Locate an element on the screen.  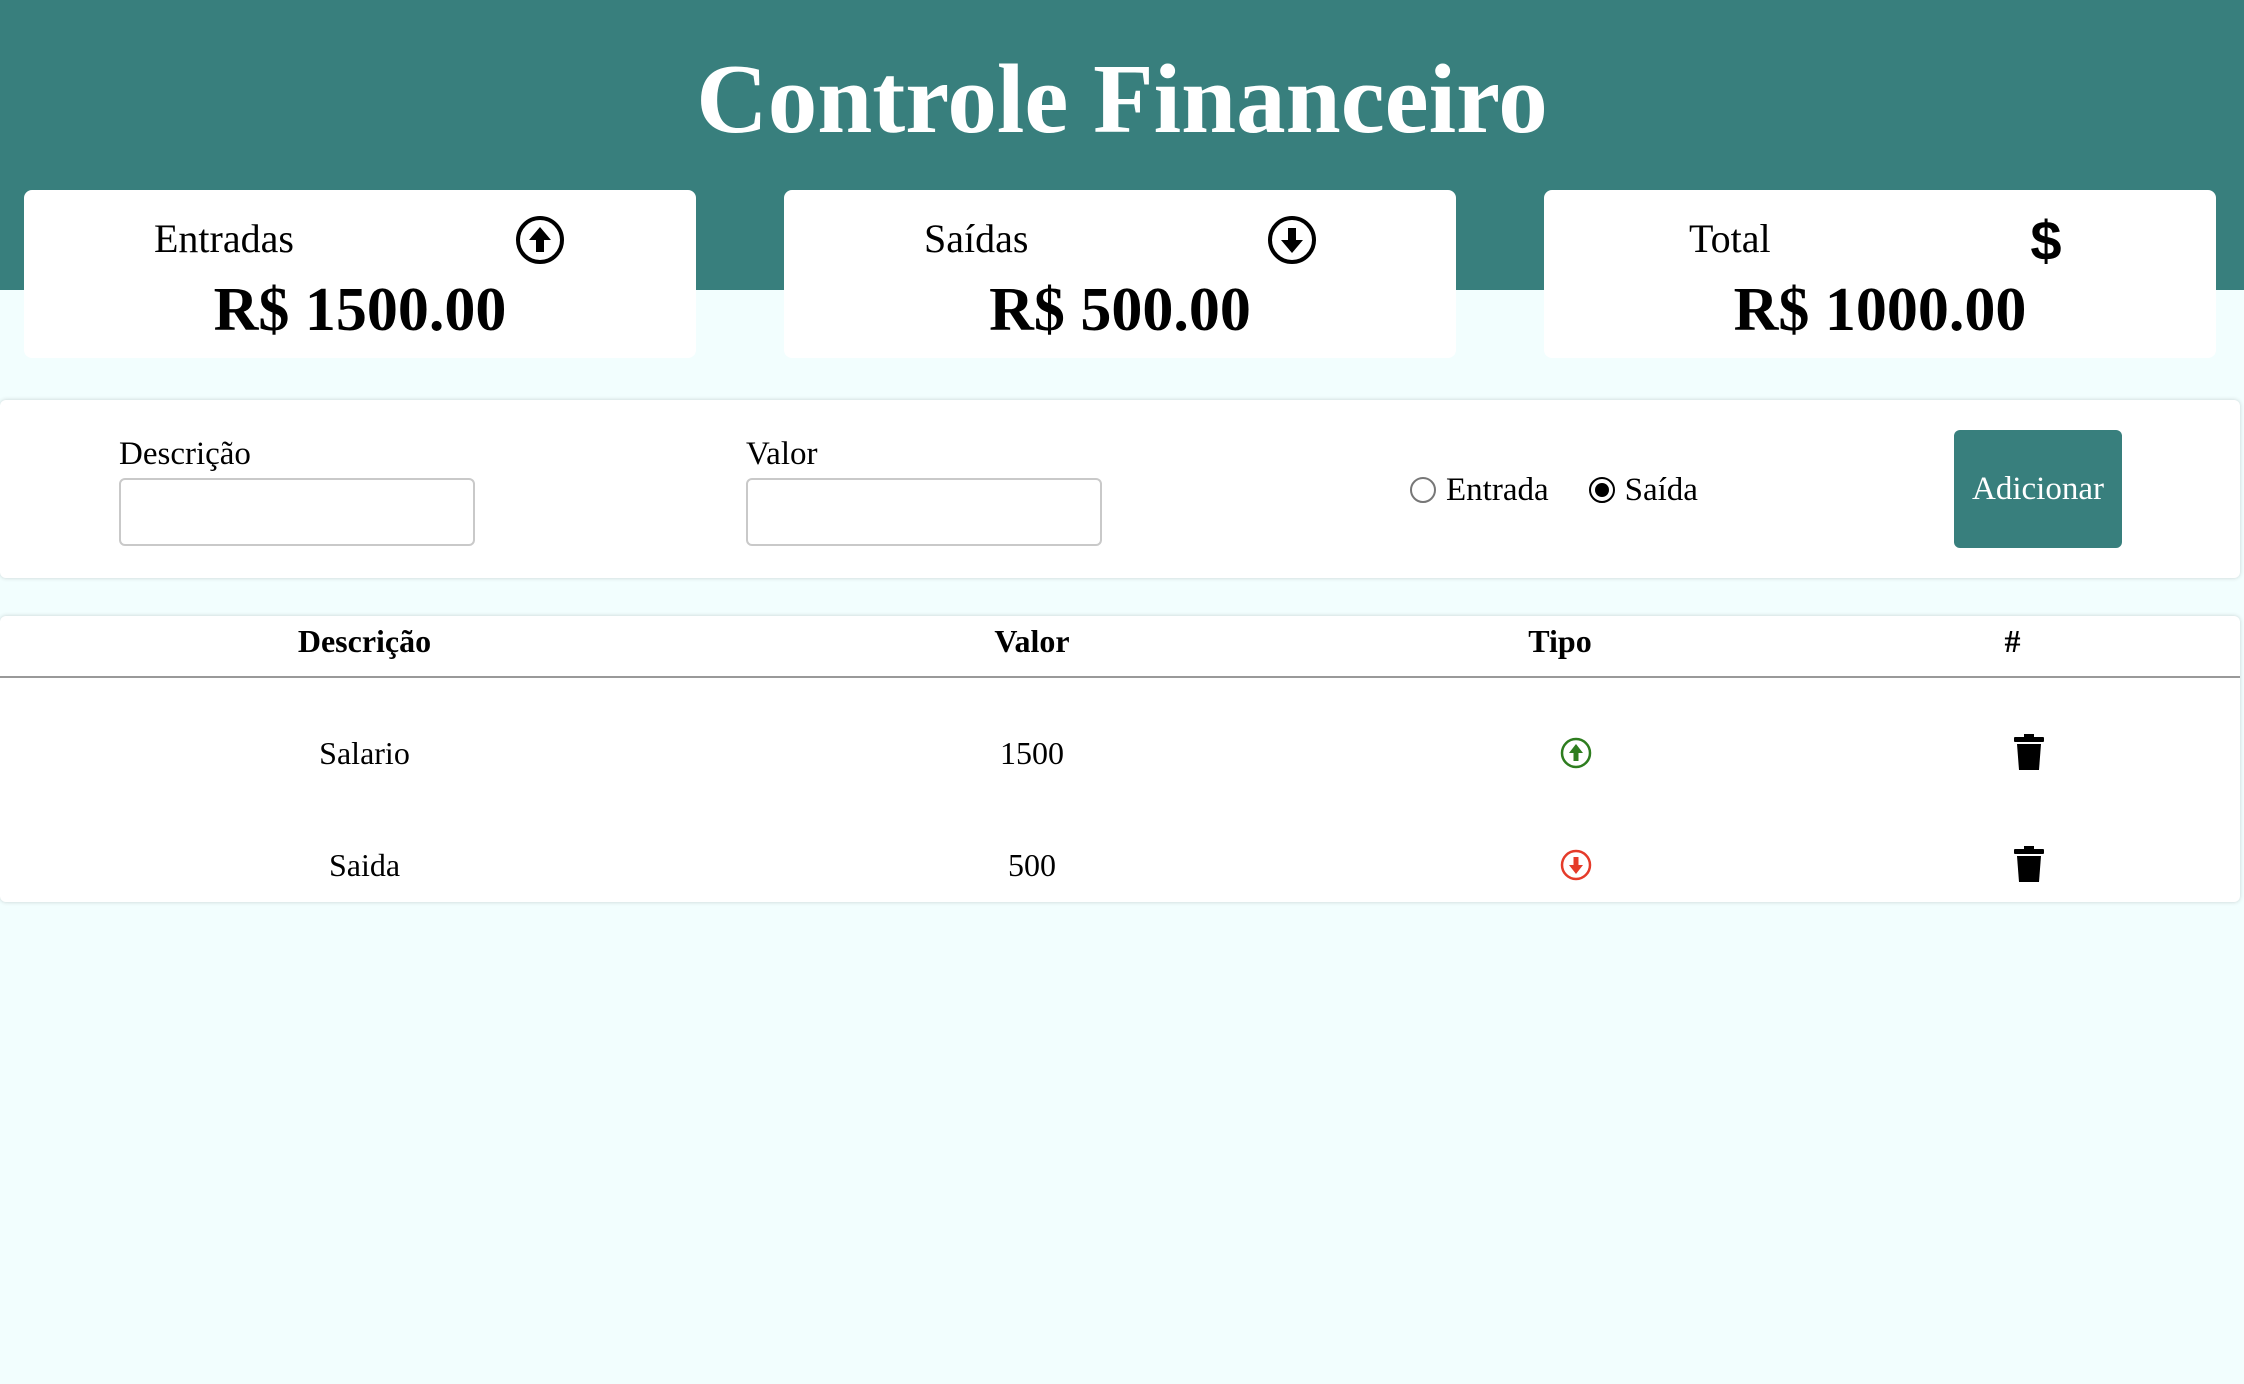
transaction-form: Descrição Valor Entrada Saída Adicionar is located at coordinates (1120, 489).